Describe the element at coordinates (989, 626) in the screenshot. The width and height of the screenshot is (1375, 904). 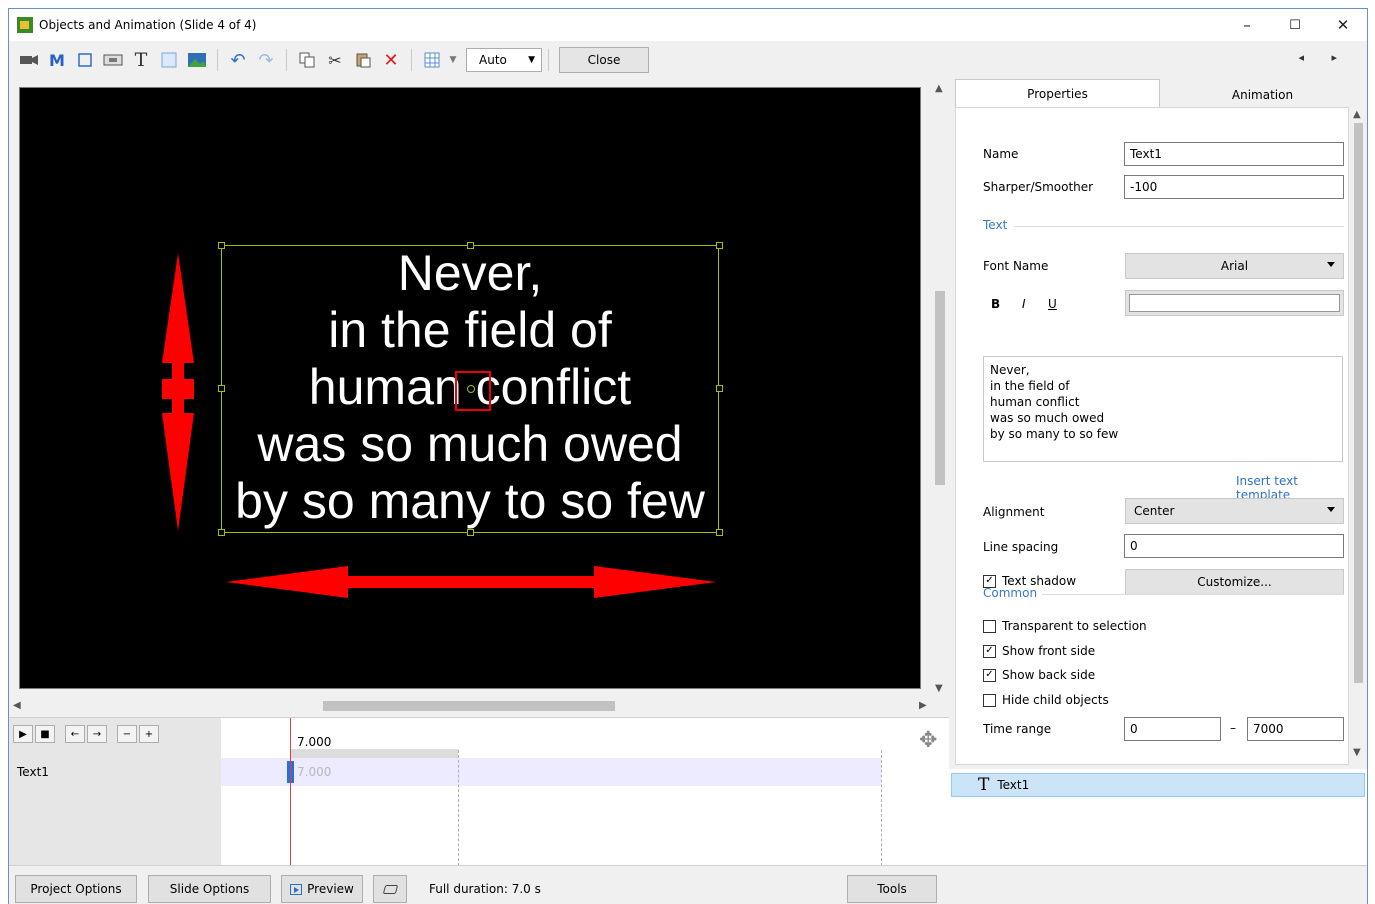
I see `checkbox-unchecked-icon` at that location.